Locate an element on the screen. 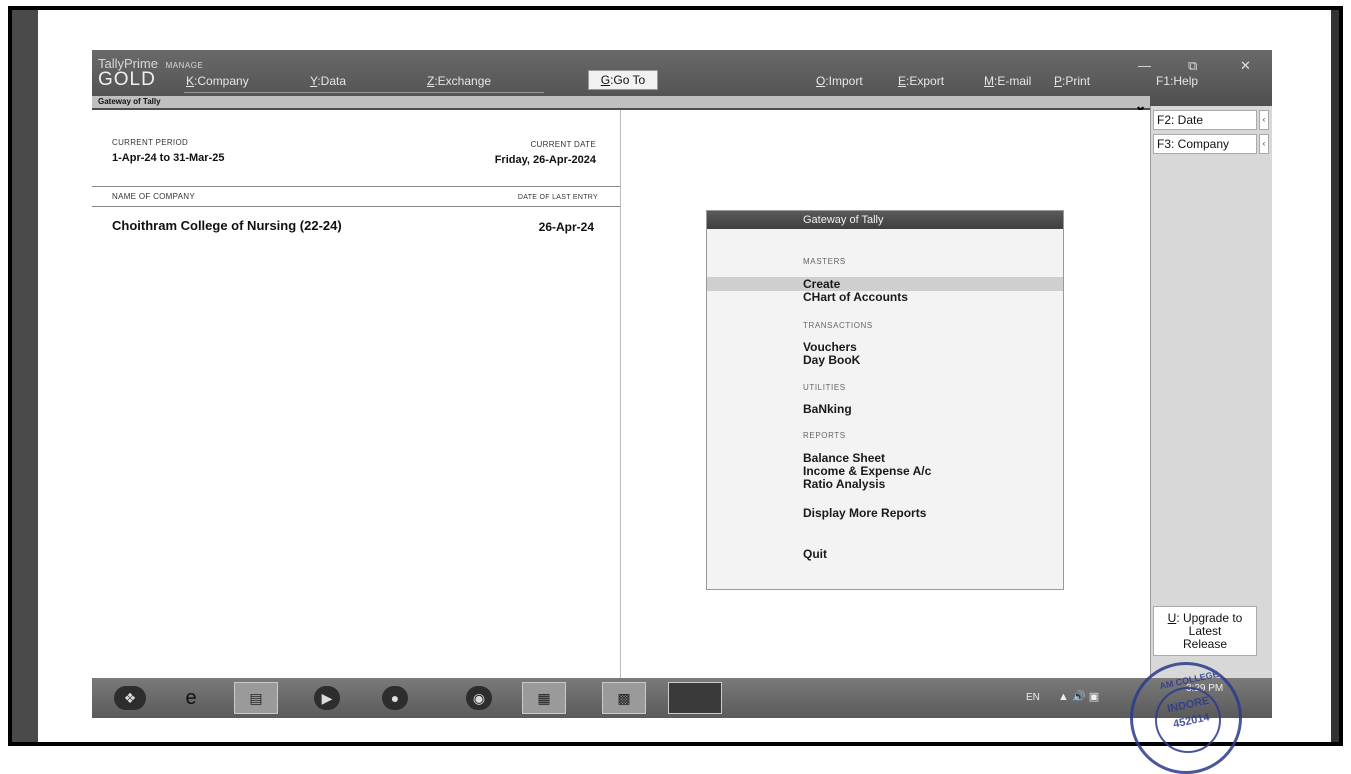 Image resolution: width=1351 pixels, height=774 pixels. college-seal-stamp: AM COLLEGE INDORE 452014 is located at coordinates (1186, 718).